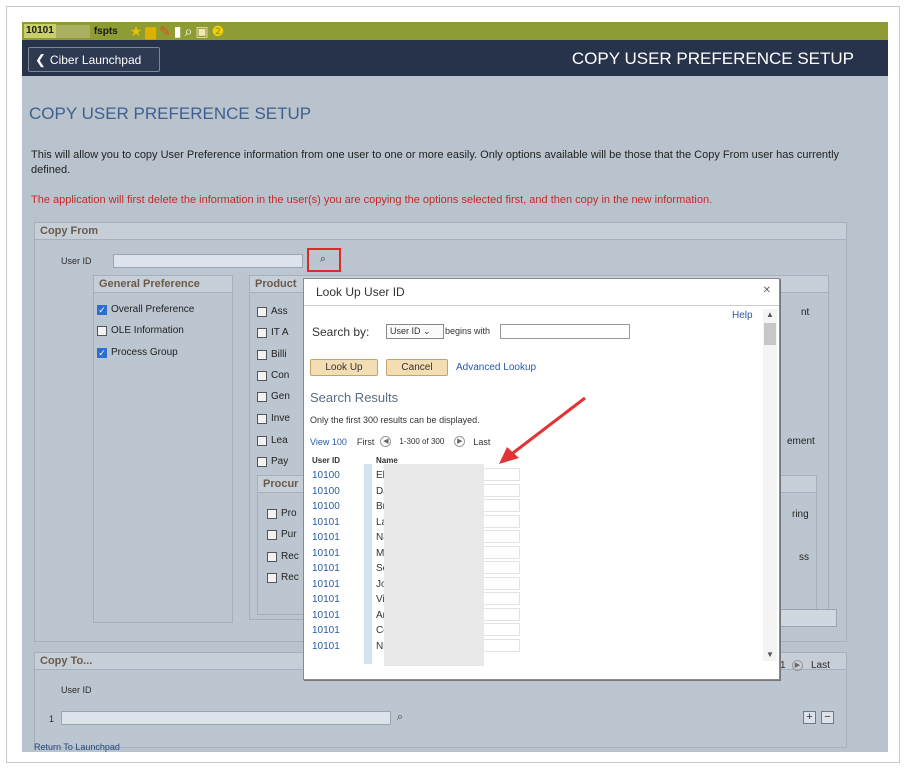  I want to click on product-checkbox: Con, so click(273, 375).